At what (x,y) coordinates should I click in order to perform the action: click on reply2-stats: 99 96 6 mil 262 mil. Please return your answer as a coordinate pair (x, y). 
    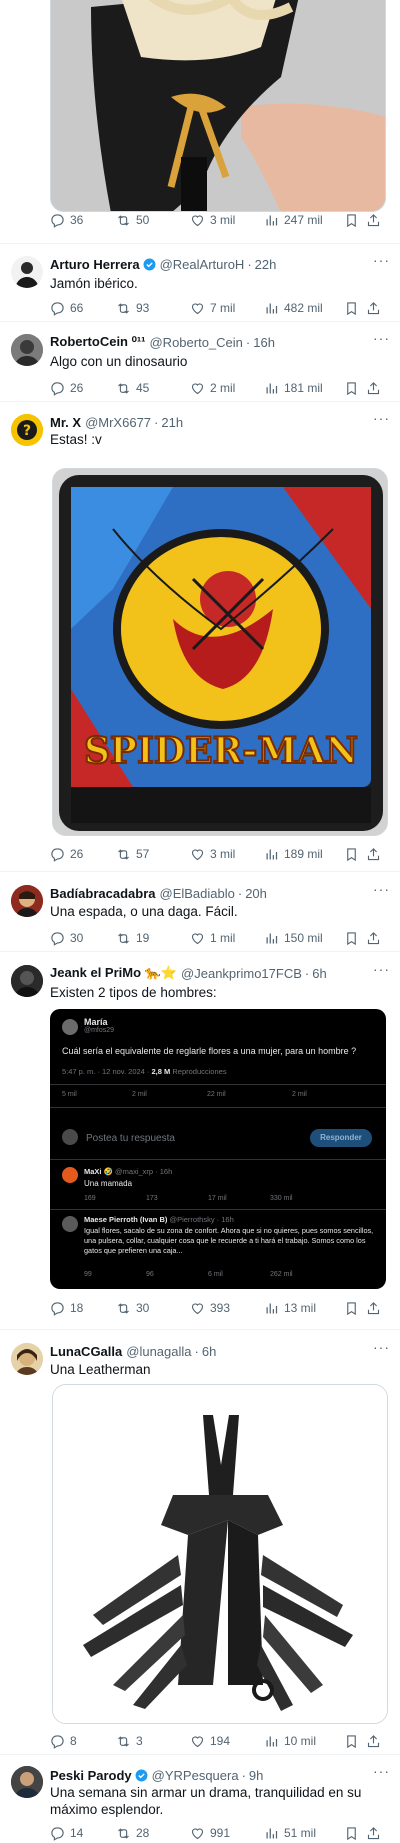
    Looking at the image, I should click on (229, 1274).